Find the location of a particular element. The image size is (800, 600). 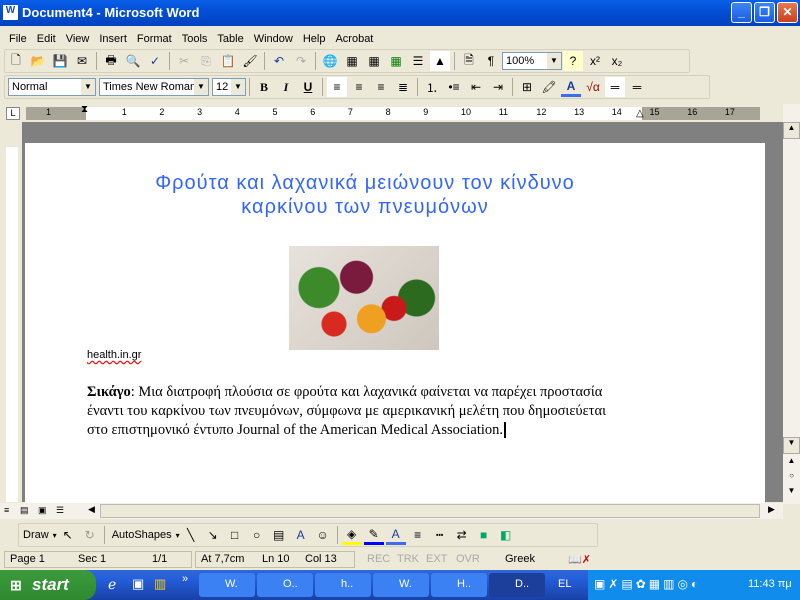

oval-icon: ○ is located at coordinates (257, 535).